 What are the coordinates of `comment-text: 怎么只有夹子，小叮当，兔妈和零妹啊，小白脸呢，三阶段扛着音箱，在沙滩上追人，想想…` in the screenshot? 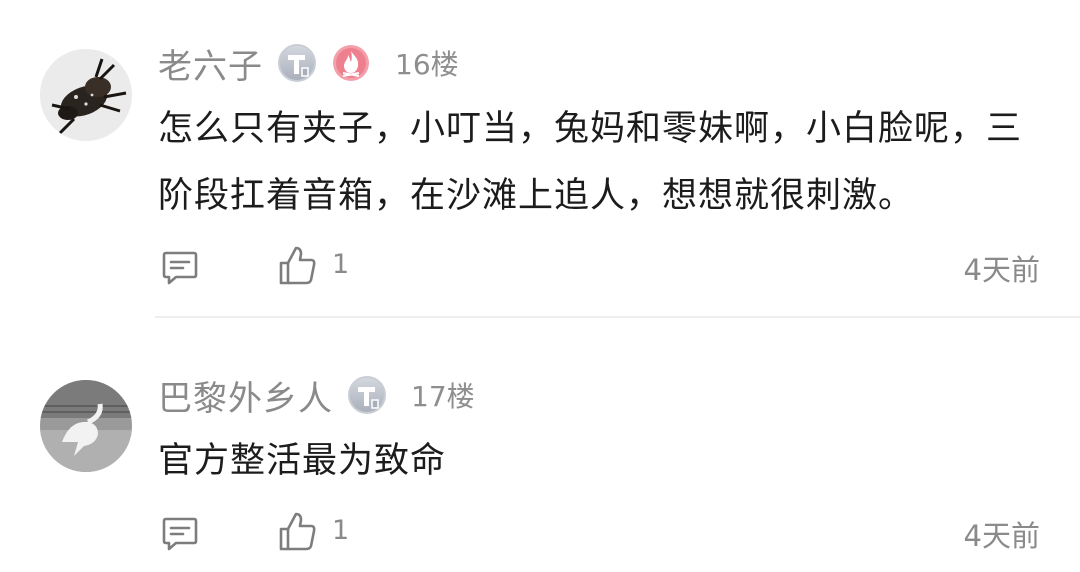 It's located at (590, 162).